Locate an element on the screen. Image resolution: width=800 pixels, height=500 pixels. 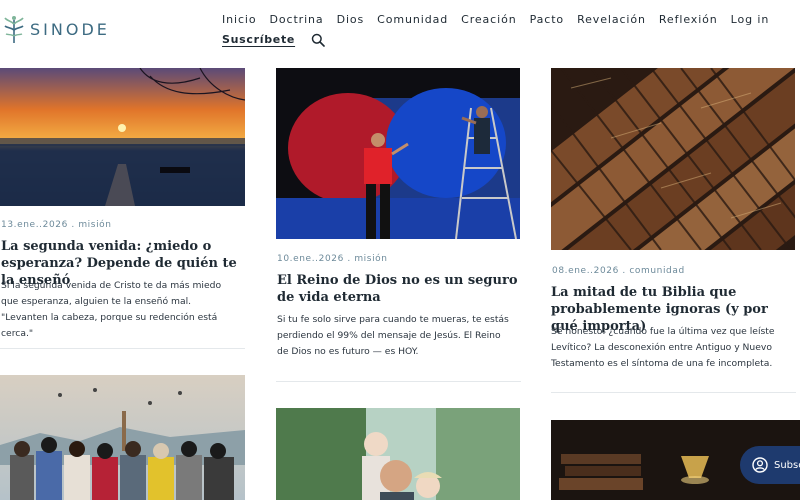
search-icon is located at coordinates (318, 40).